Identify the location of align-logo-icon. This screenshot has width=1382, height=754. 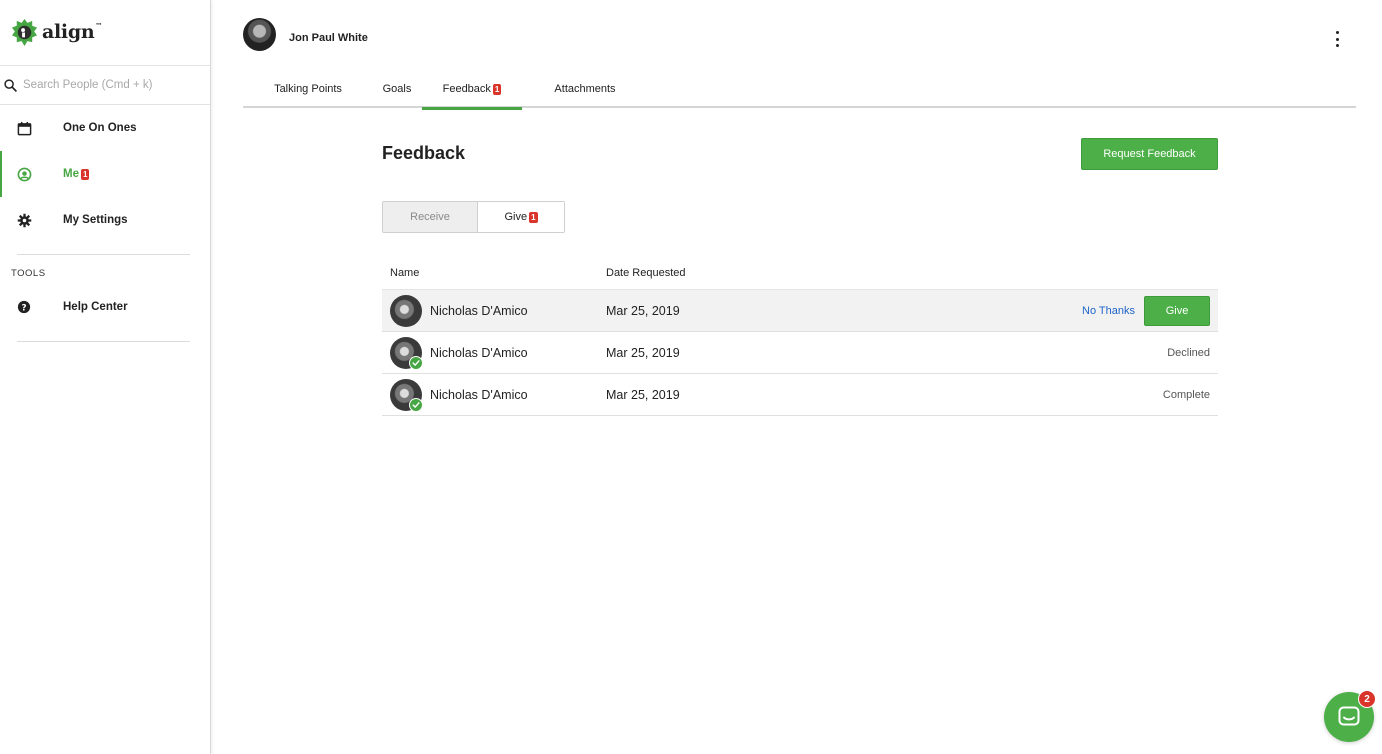
(24, 32).